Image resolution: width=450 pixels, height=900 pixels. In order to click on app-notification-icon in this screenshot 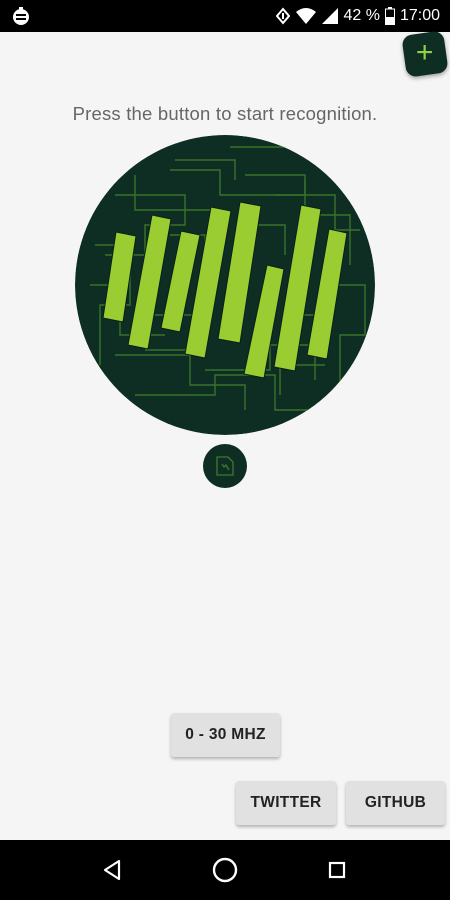, I will do `click(21, 16)`.